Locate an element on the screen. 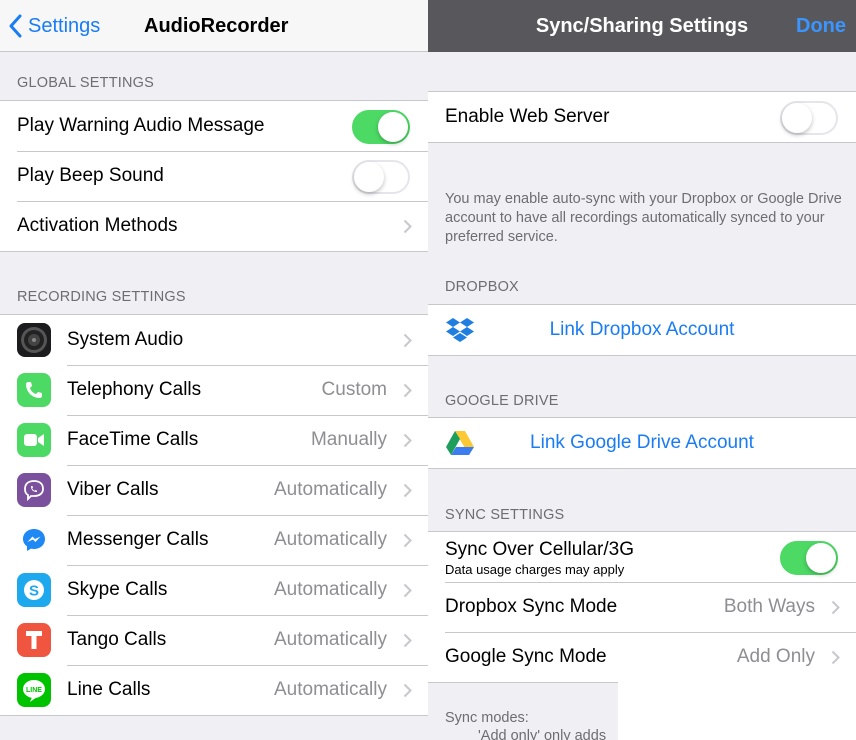 This screenshot has width=856, height=740. link-google-drive-button: Link Google Drive Account is located at coordinates (642, 443).